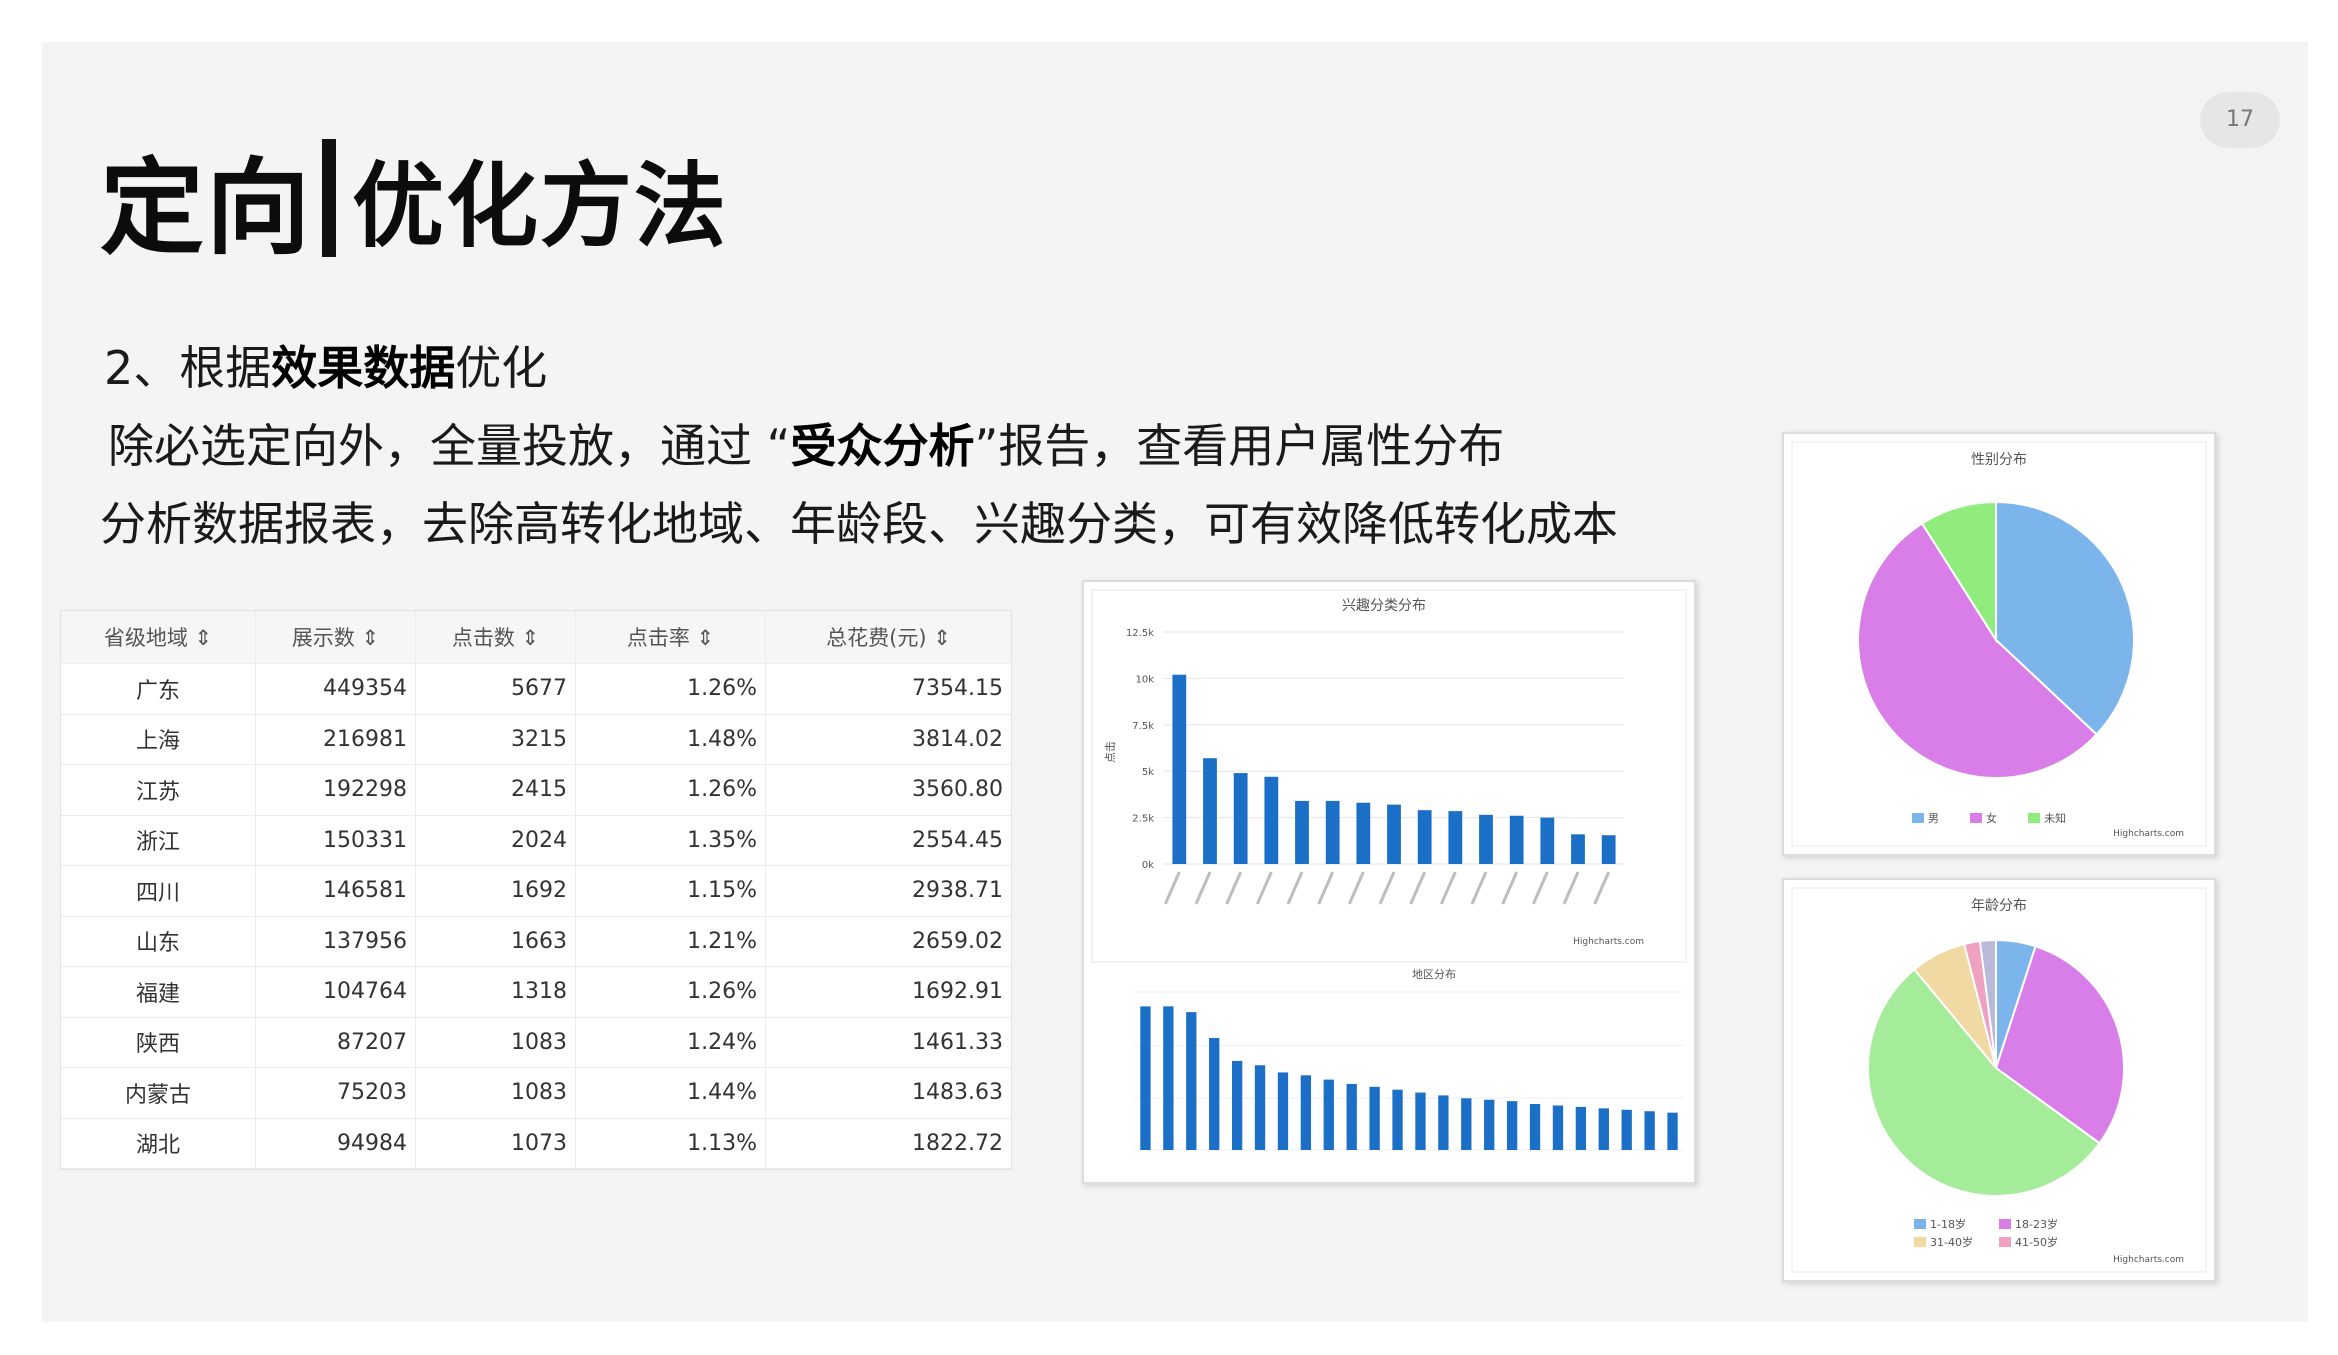  What do you see at coordinates (2036, 1242) in the screenshot?
I see `legend-label: 41-50岁` at bounding box center [2036, 1242].